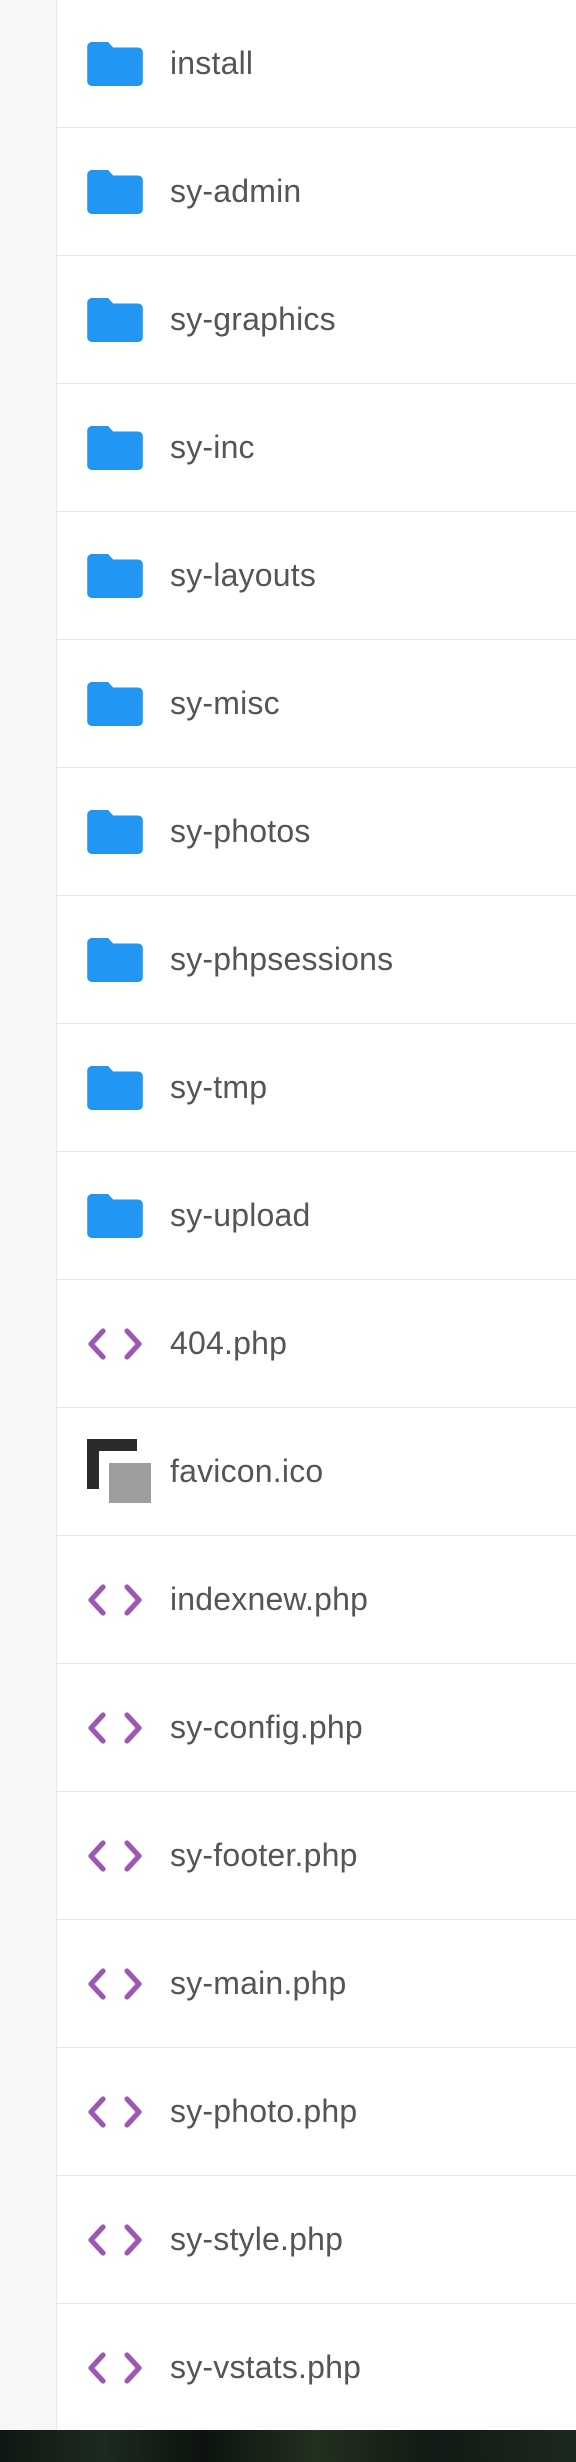 The image size is (576, 2462). I want to click on file-name: install, so click(211, 63).